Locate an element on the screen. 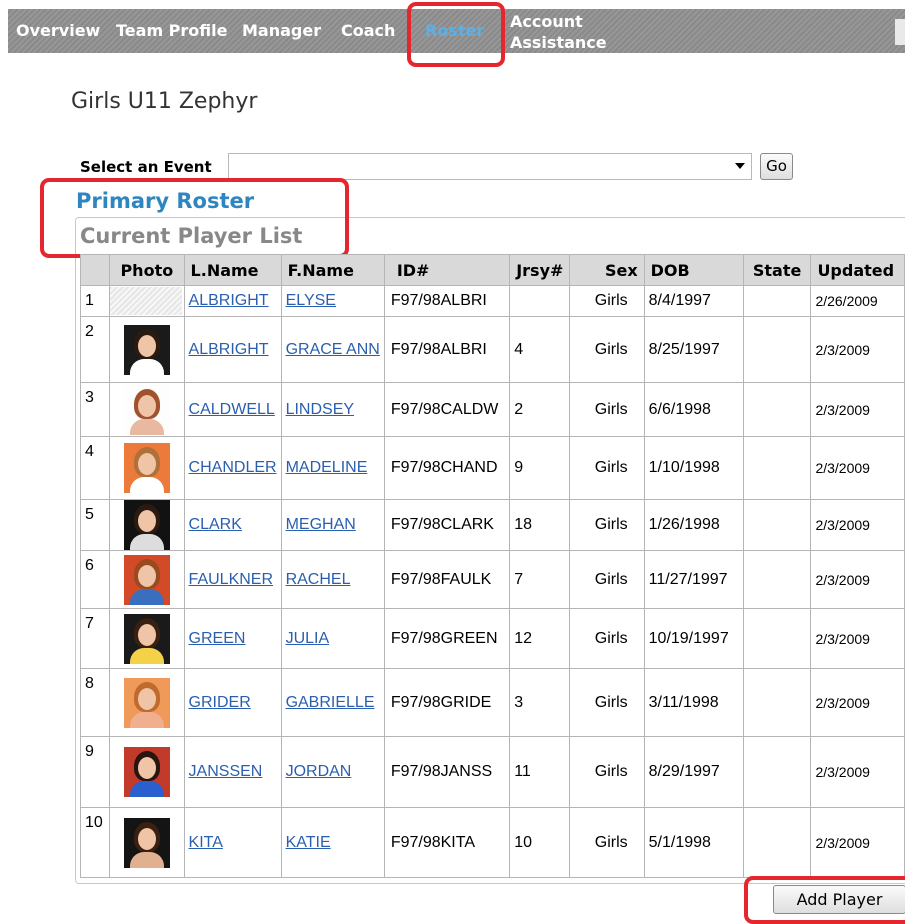 This screenshot has height=924, width=905. last-name-link: CHANDLER is located at coordinates (233, 467).